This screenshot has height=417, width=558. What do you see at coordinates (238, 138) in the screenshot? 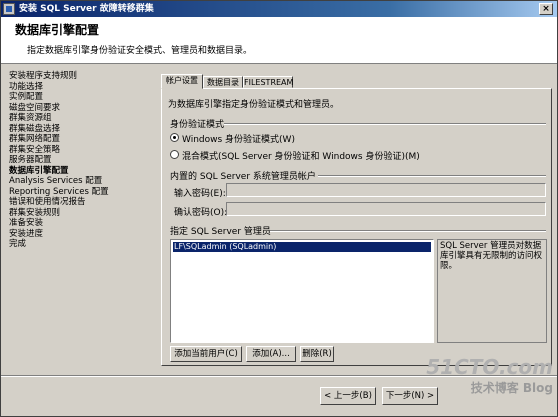
I see `windows-auth-label: Windows 身份验证模式(W)` at bounding box center [238, 138].